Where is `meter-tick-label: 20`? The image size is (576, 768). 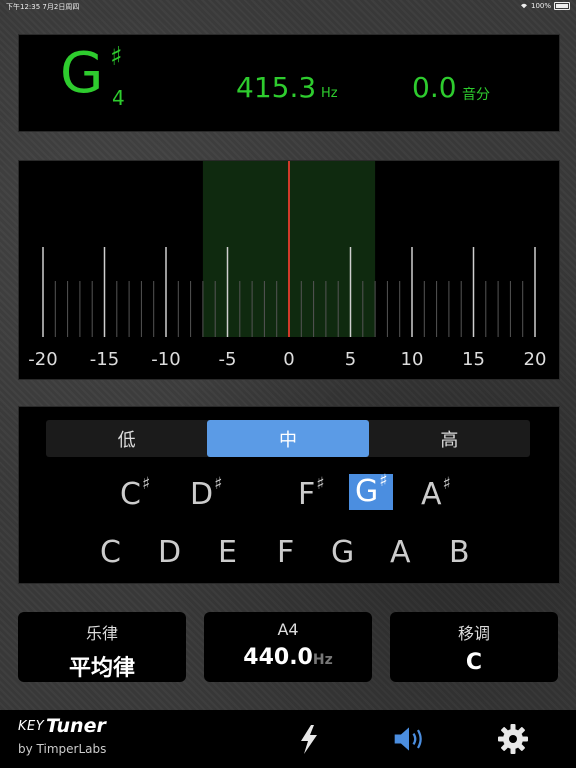 meter-tick-label: 20 is located at coordinates (535, 359).